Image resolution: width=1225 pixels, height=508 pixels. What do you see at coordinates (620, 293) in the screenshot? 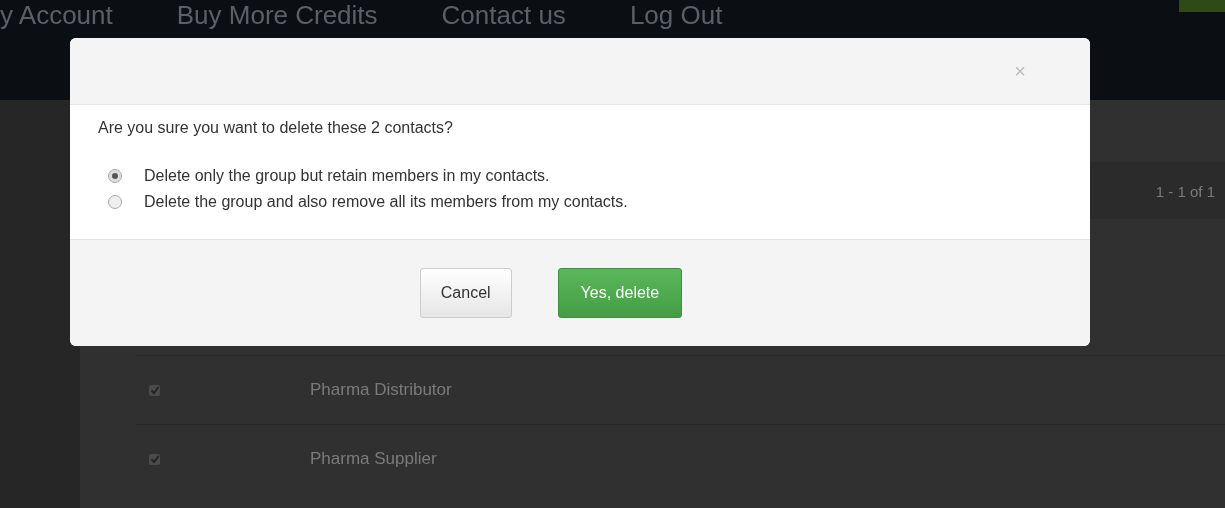
I see `delete-button: Yes, delete` at bounding box center [620, 293].